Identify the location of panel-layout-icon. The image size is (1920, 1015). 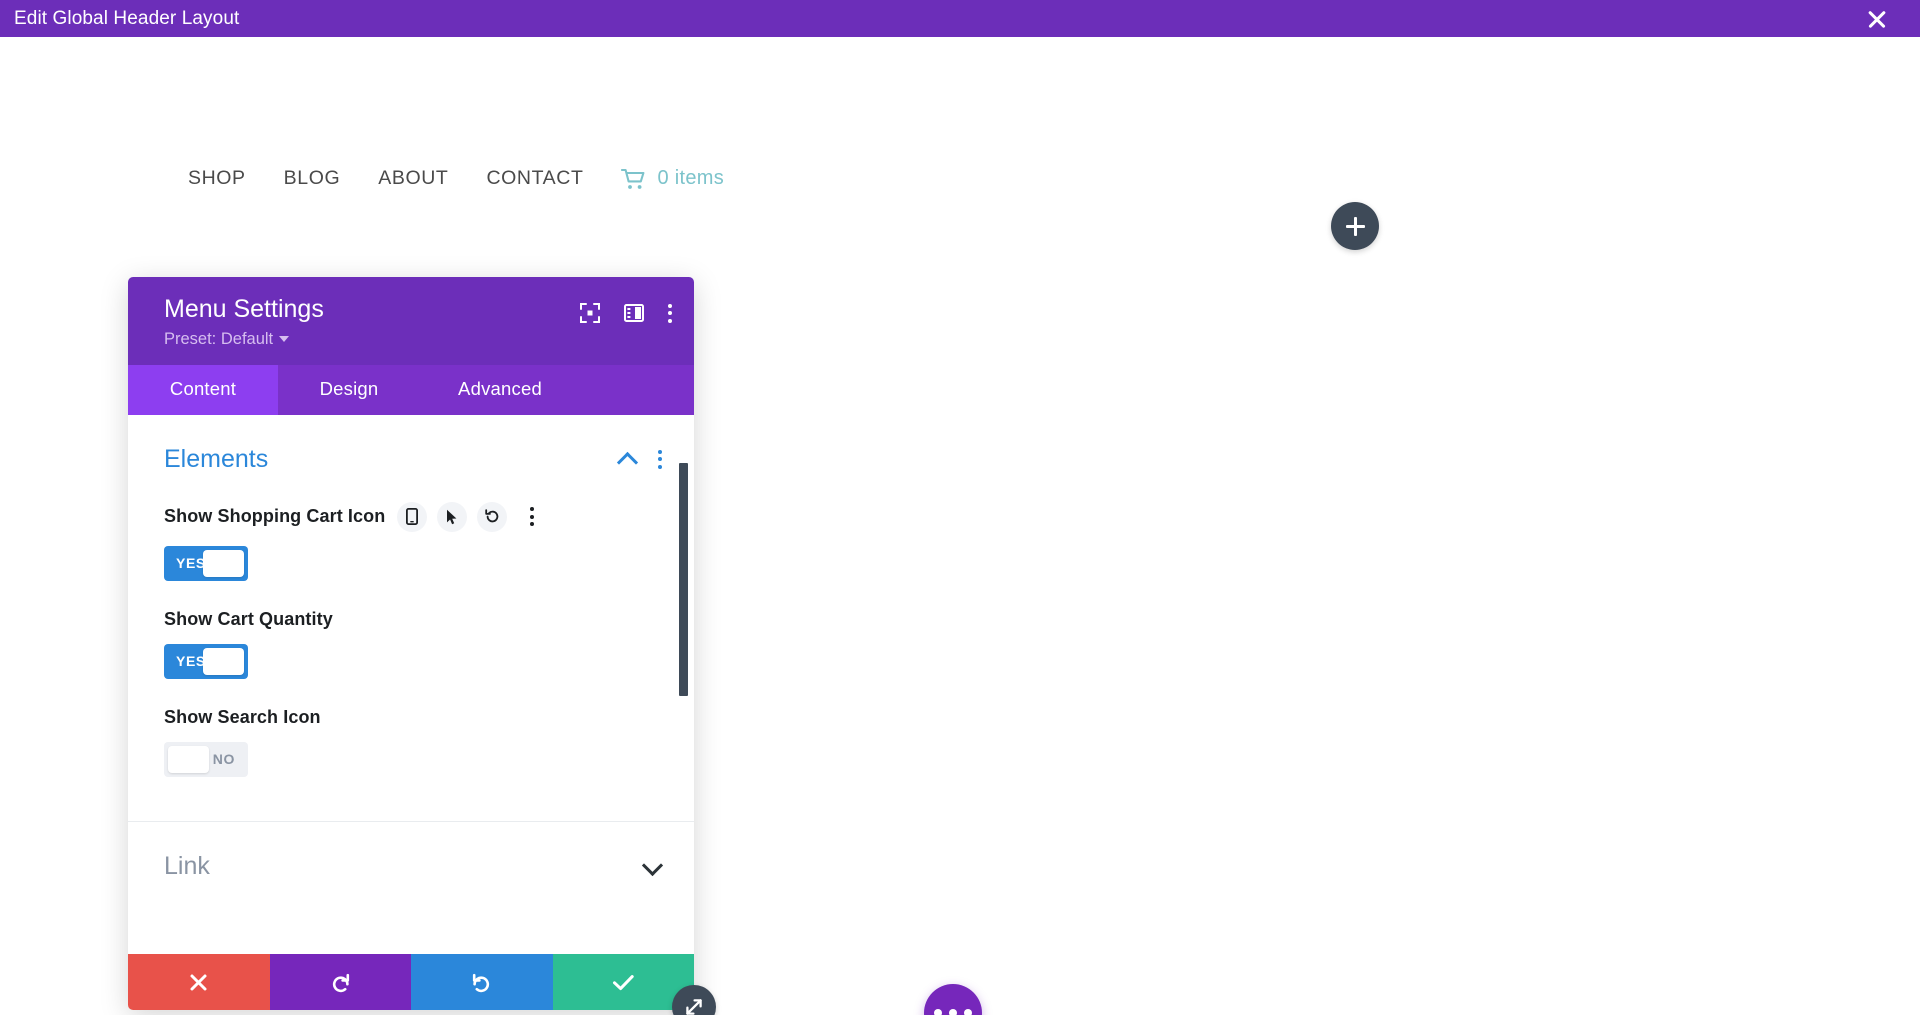
(634, 313).